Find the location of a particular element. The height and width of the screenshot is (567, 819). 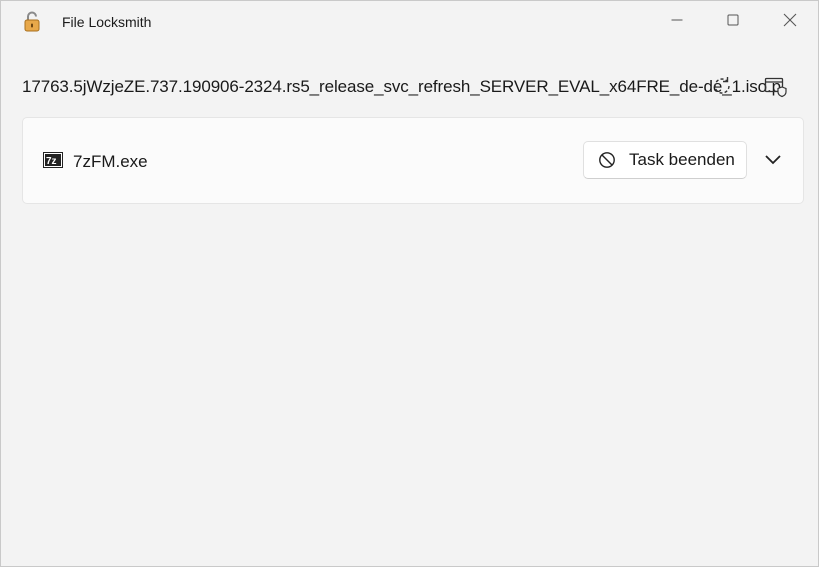

restart-as-admin-icon is located at coordinates (777, 87).